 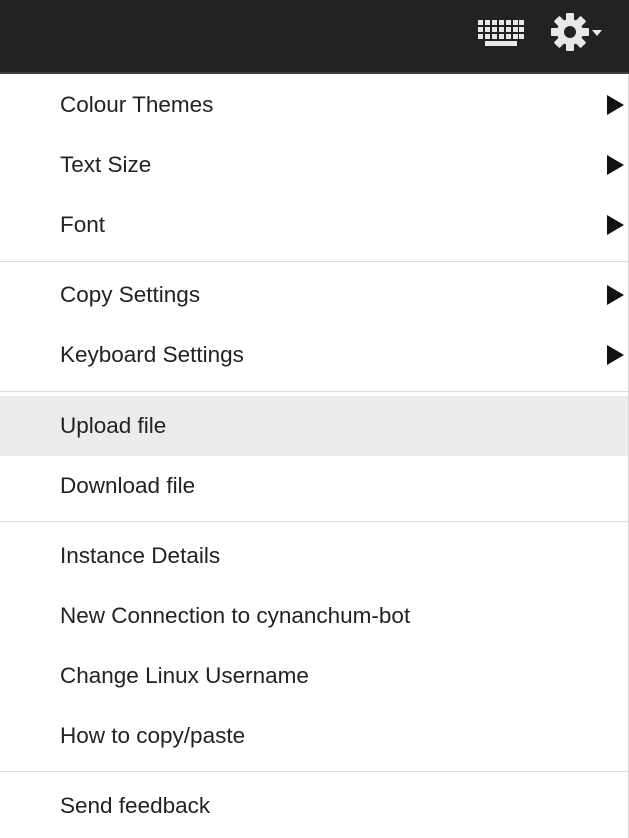 What do you see at coordinates (314, 556) in the screenshot?
I see `menu-item-instance-details: Instance Details` at bounding box center [314, 556].